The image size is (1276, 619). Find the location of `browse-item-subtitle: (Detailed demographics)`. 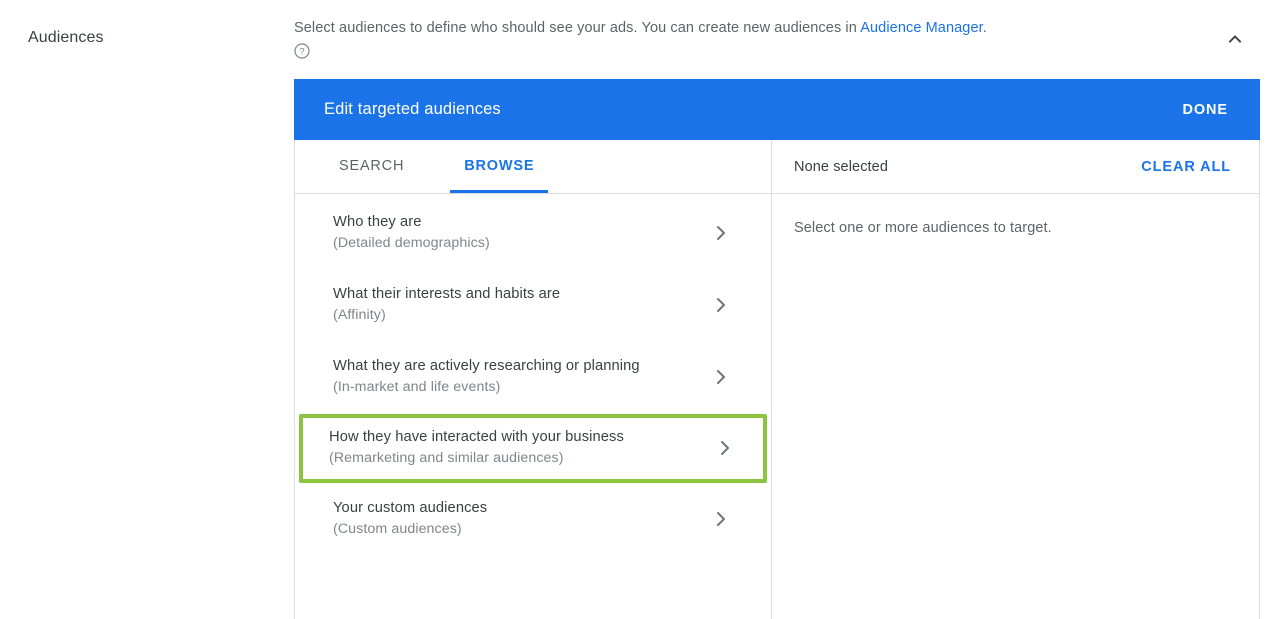

browse-item-subtitle: (Detailed demographics) is located at coordinates (411, 243).